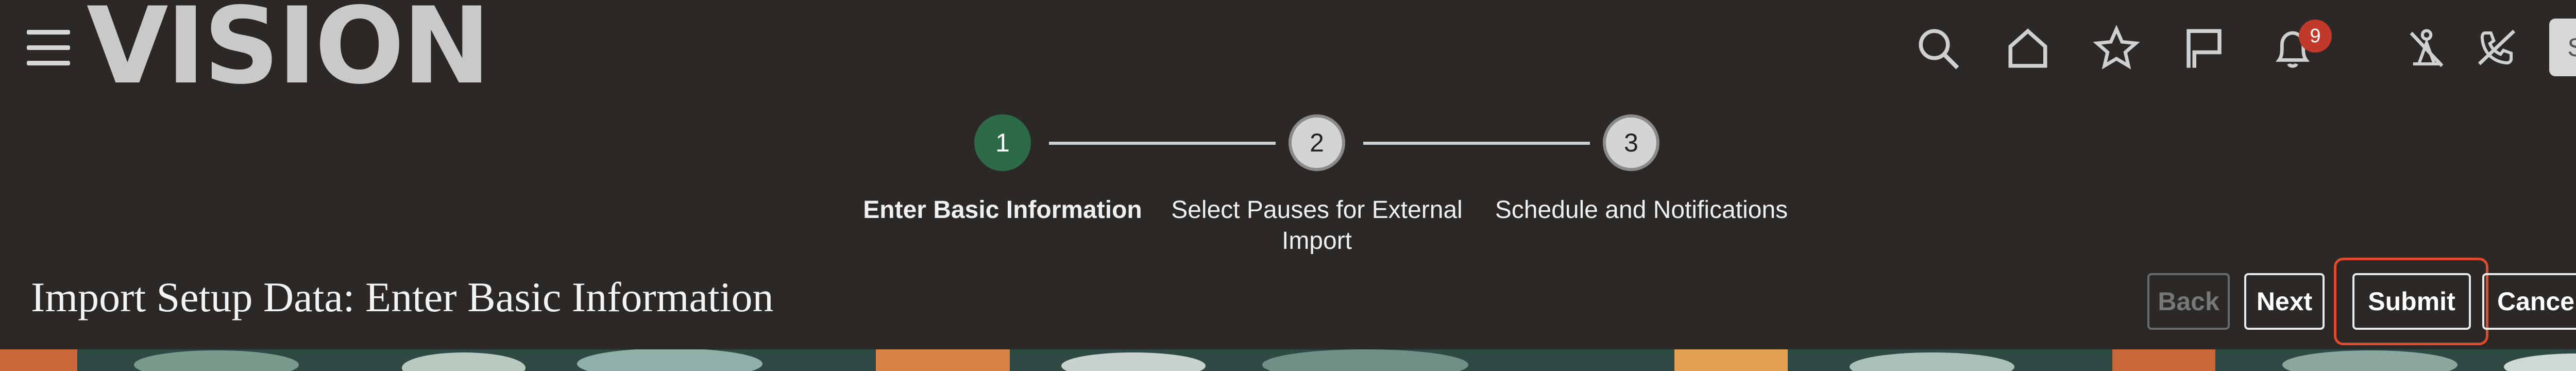 The height and width of the screenshot is (371, 2576). I want to click on menu-icon, so click(48, 48).